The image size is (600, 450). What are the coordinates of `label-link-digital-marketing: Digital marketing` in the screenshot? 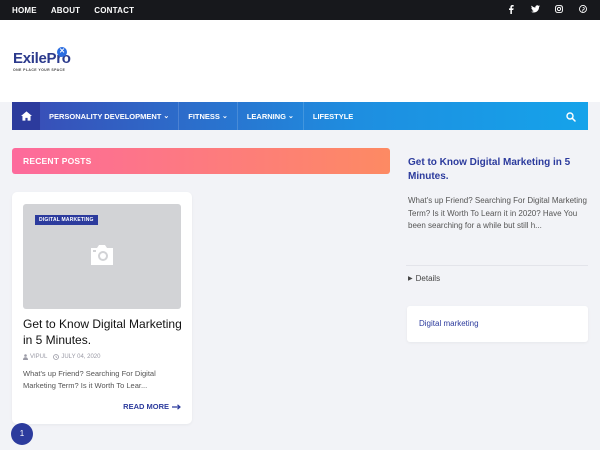 It's located at (449, 323).